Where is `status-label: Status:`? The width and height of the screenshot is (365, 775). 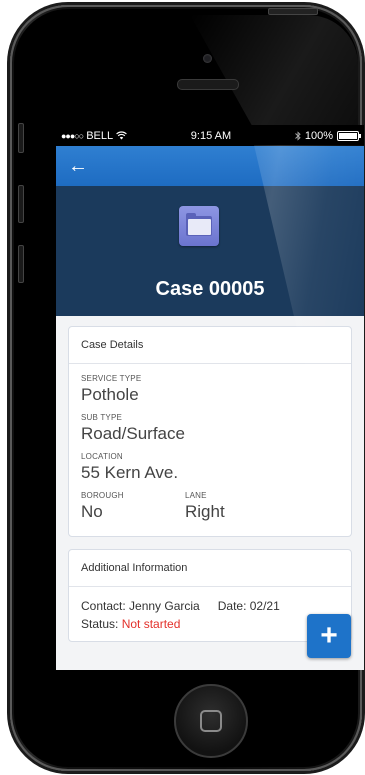 status-label: Status: is located at coordinates (100, 624).